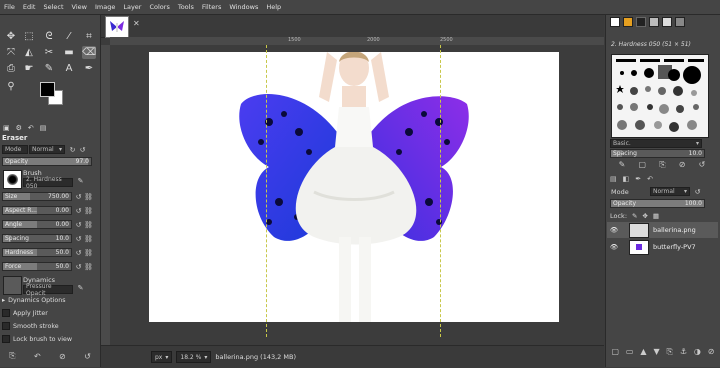 The image size is (720, 368). Describe the element at coordinates (697, 352) in the screenshot. I see `mask-layer-icon: ◑` at that location.